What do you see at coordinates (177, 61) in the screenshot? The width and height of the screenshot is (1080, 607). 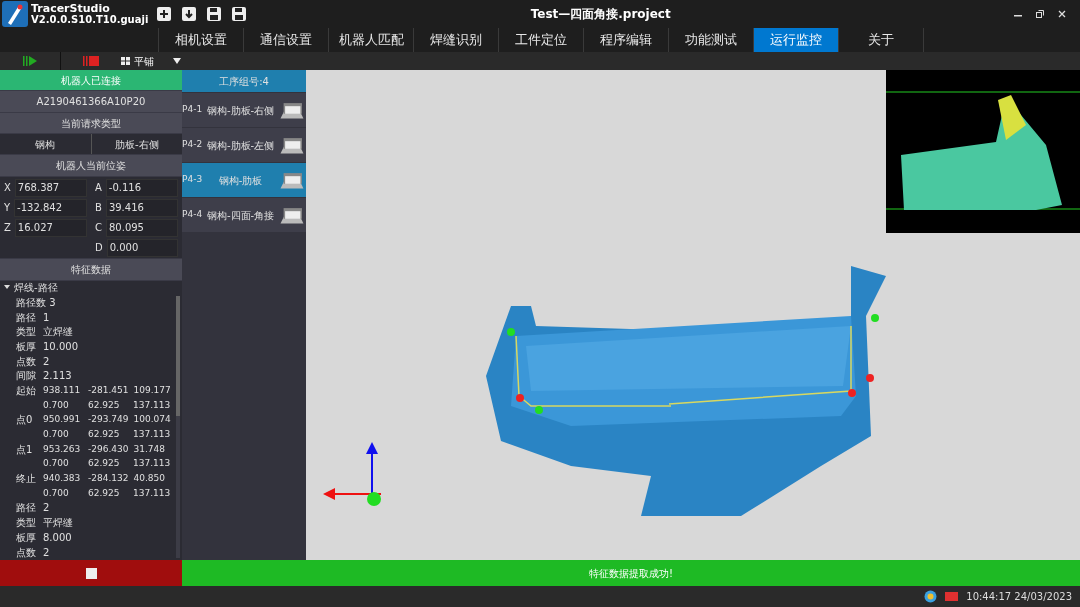 I see `dropdown-caret-icon` at bounding box center [177, 61].